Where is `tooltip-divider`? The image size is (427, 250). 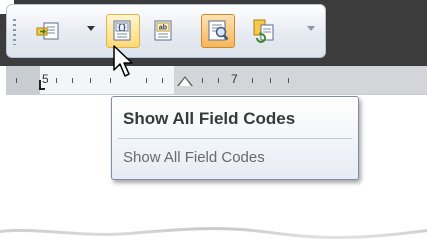 tooltip-divider is located at coordinates (235, 138).